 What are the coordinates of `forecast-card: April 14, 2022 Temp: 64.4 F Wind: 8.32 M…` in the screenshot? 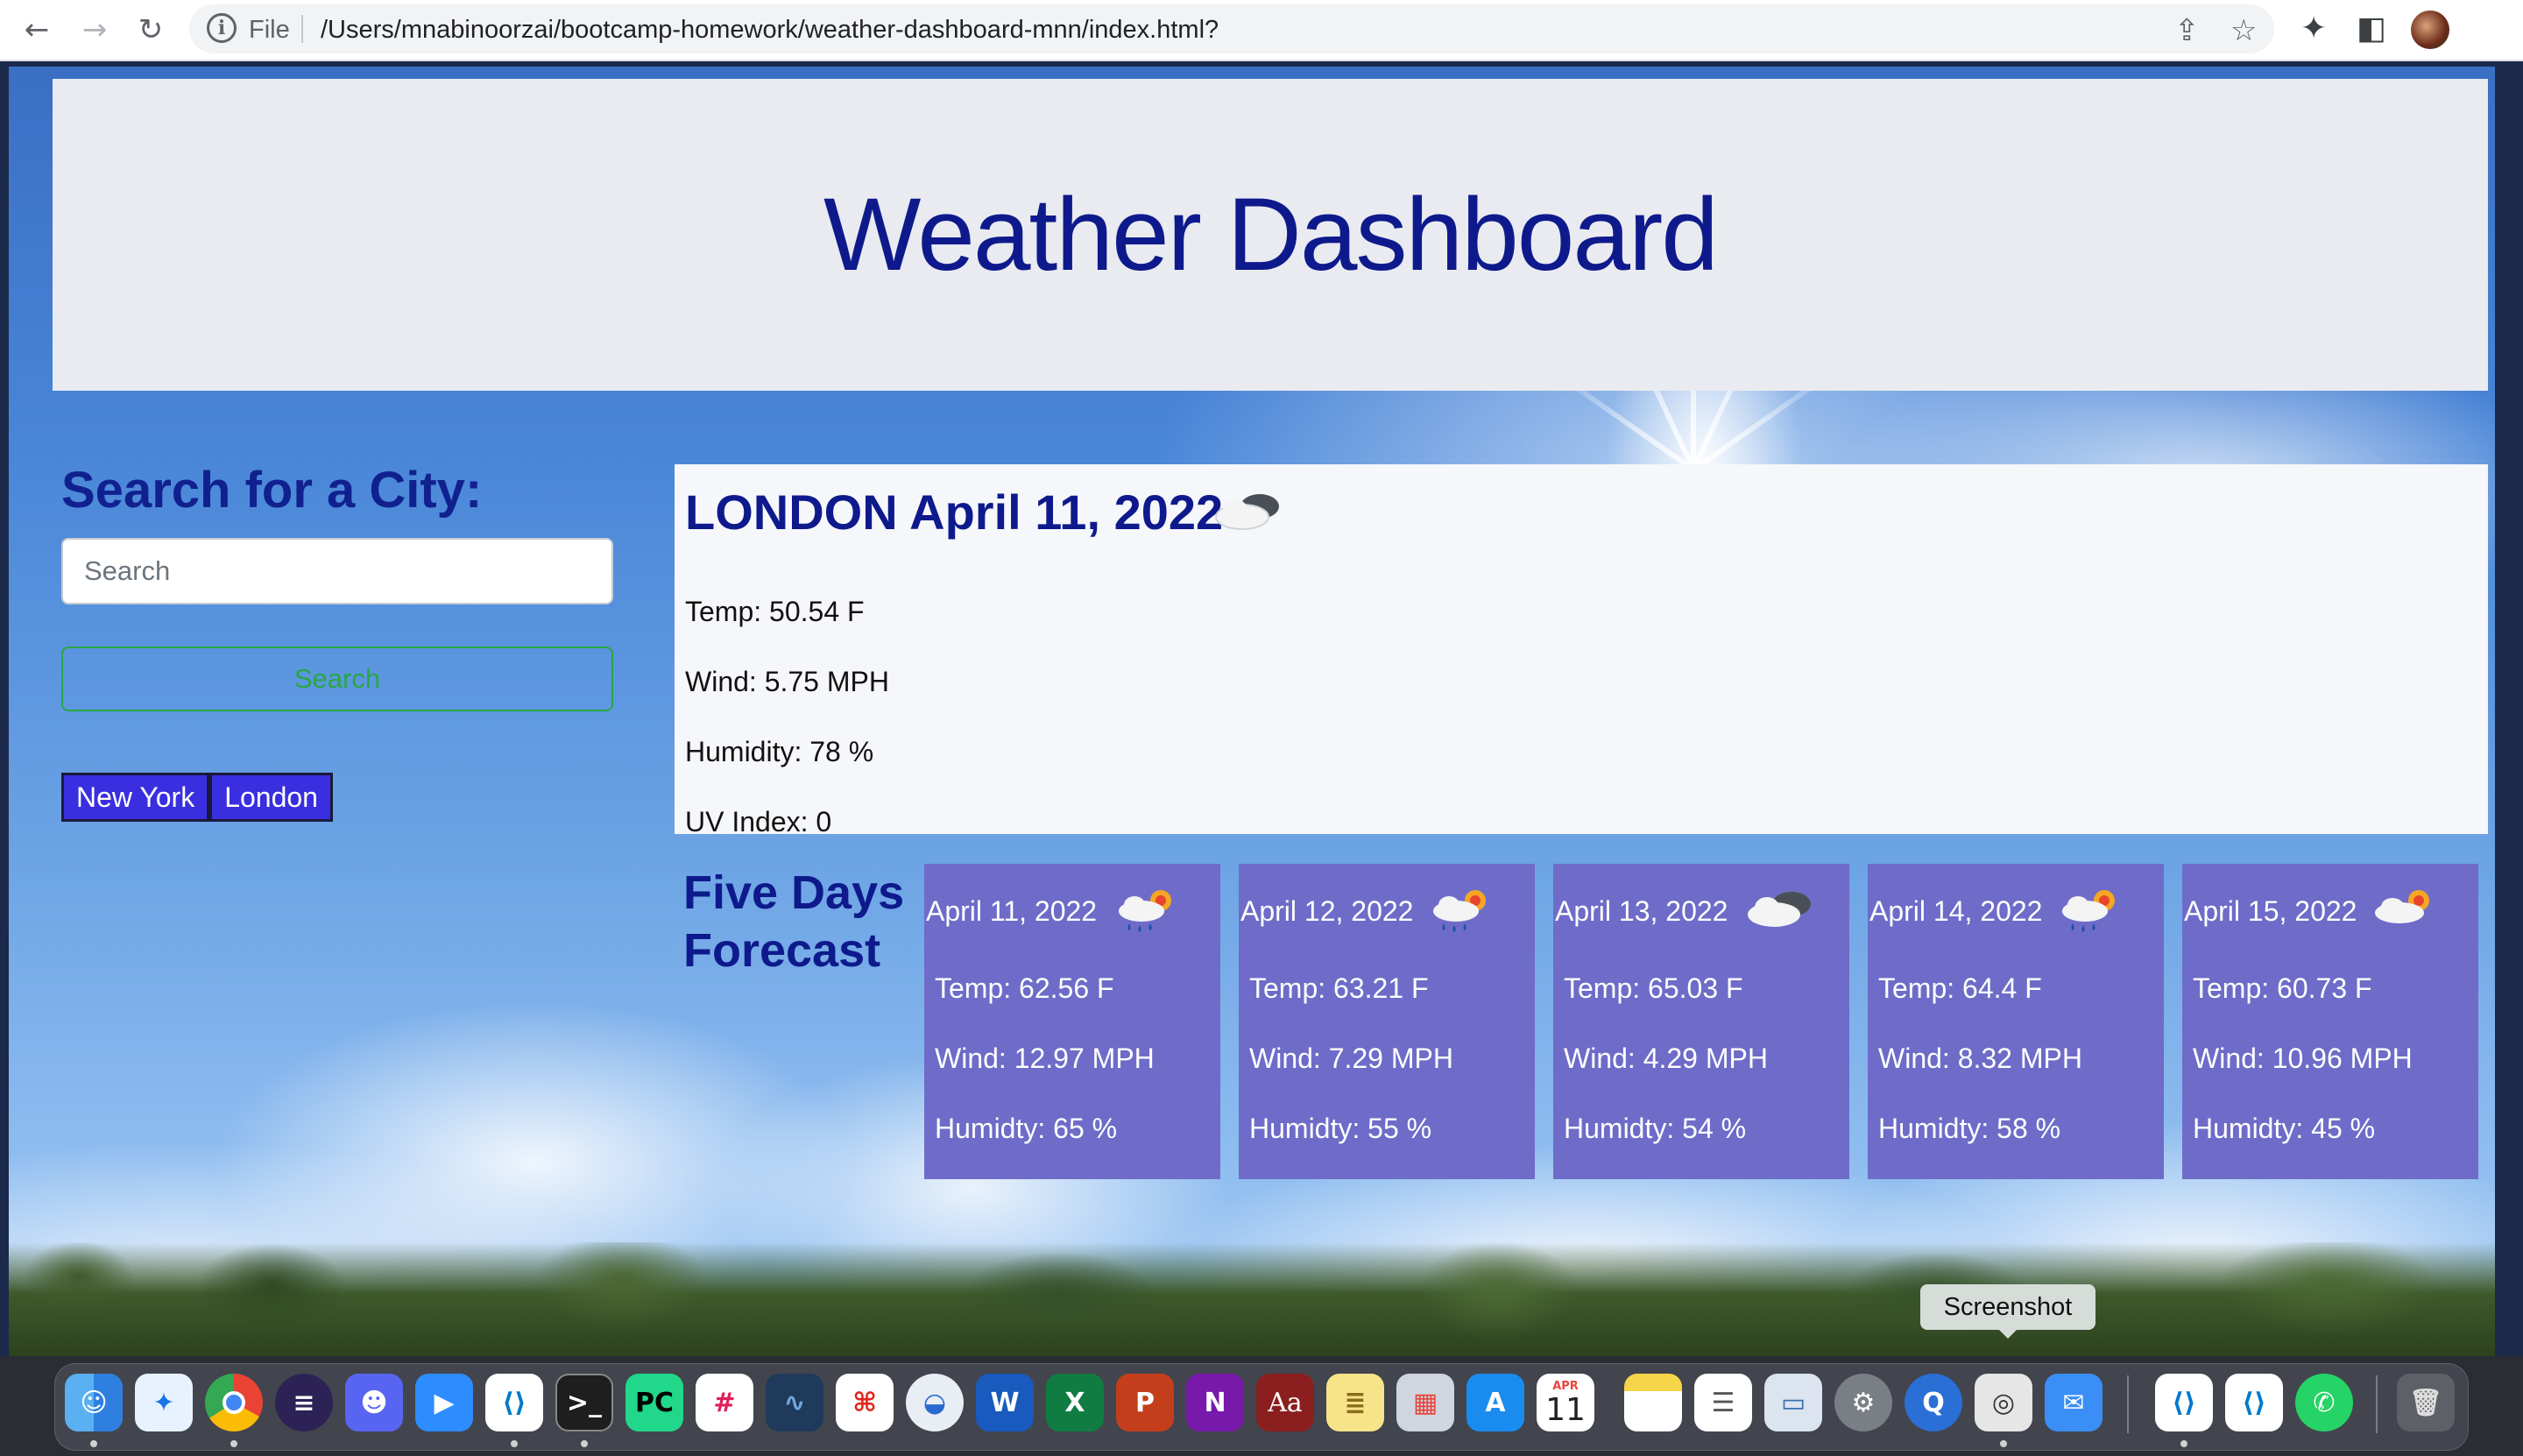 It's located at (2016, 1021).